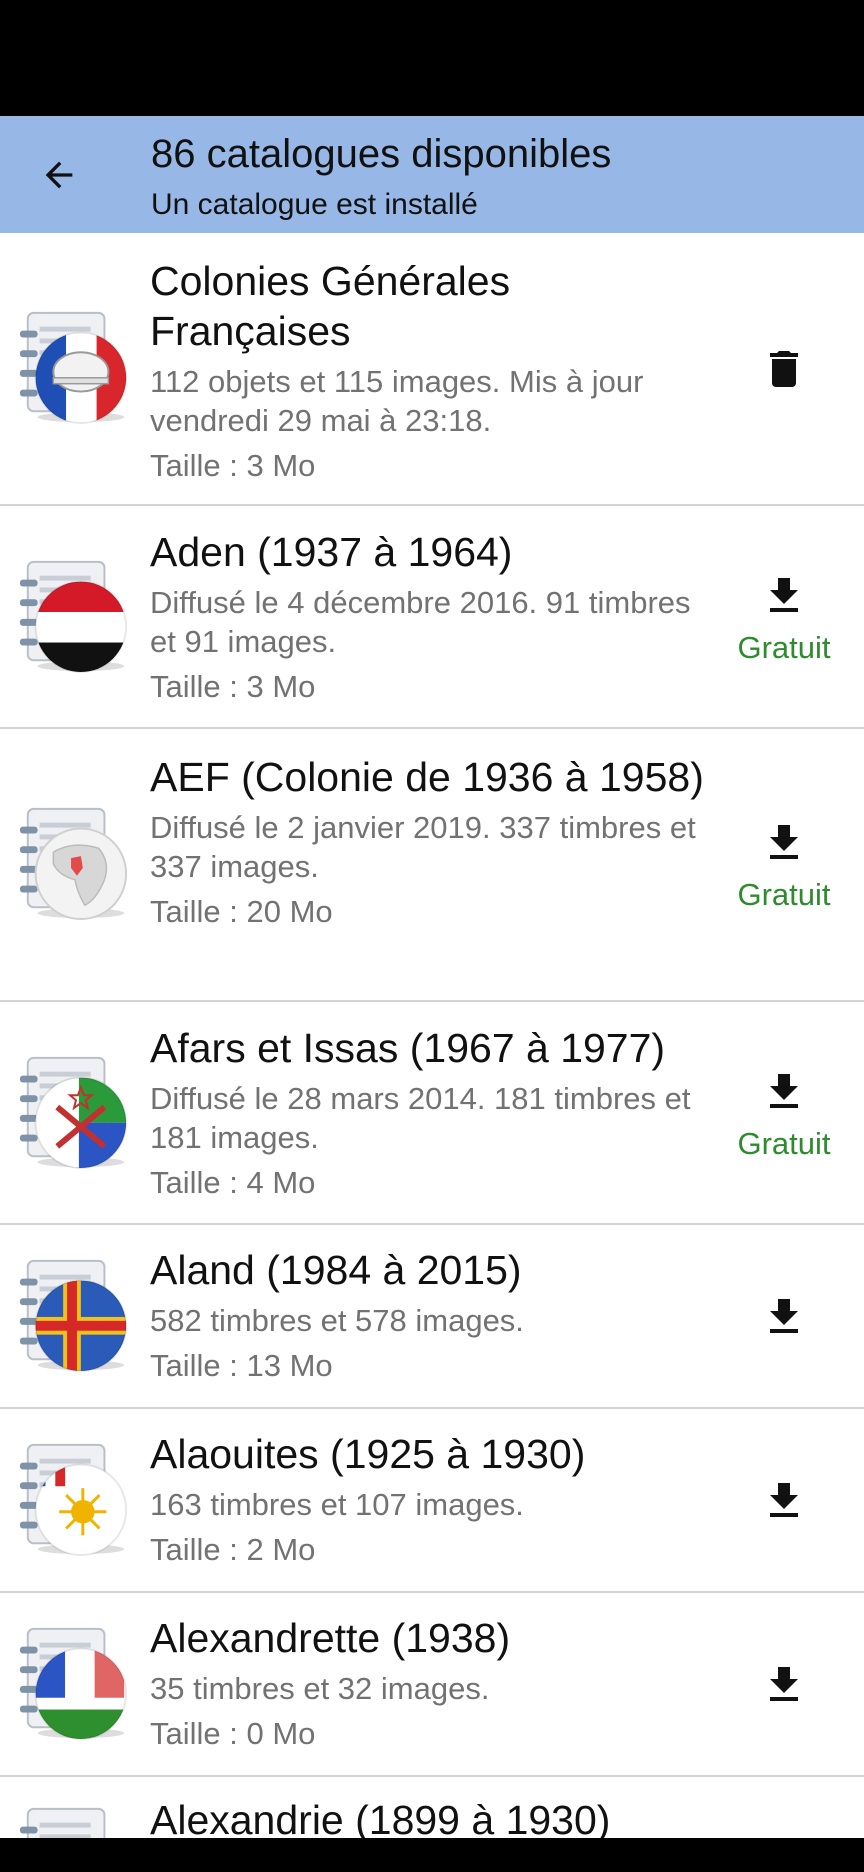 The width and height of the screenshot is (864, 1872). Describe the element at coordinates (330, 306) in the screenshot. I see `catalogue-name: Colonies Générales Françaises` at that location.